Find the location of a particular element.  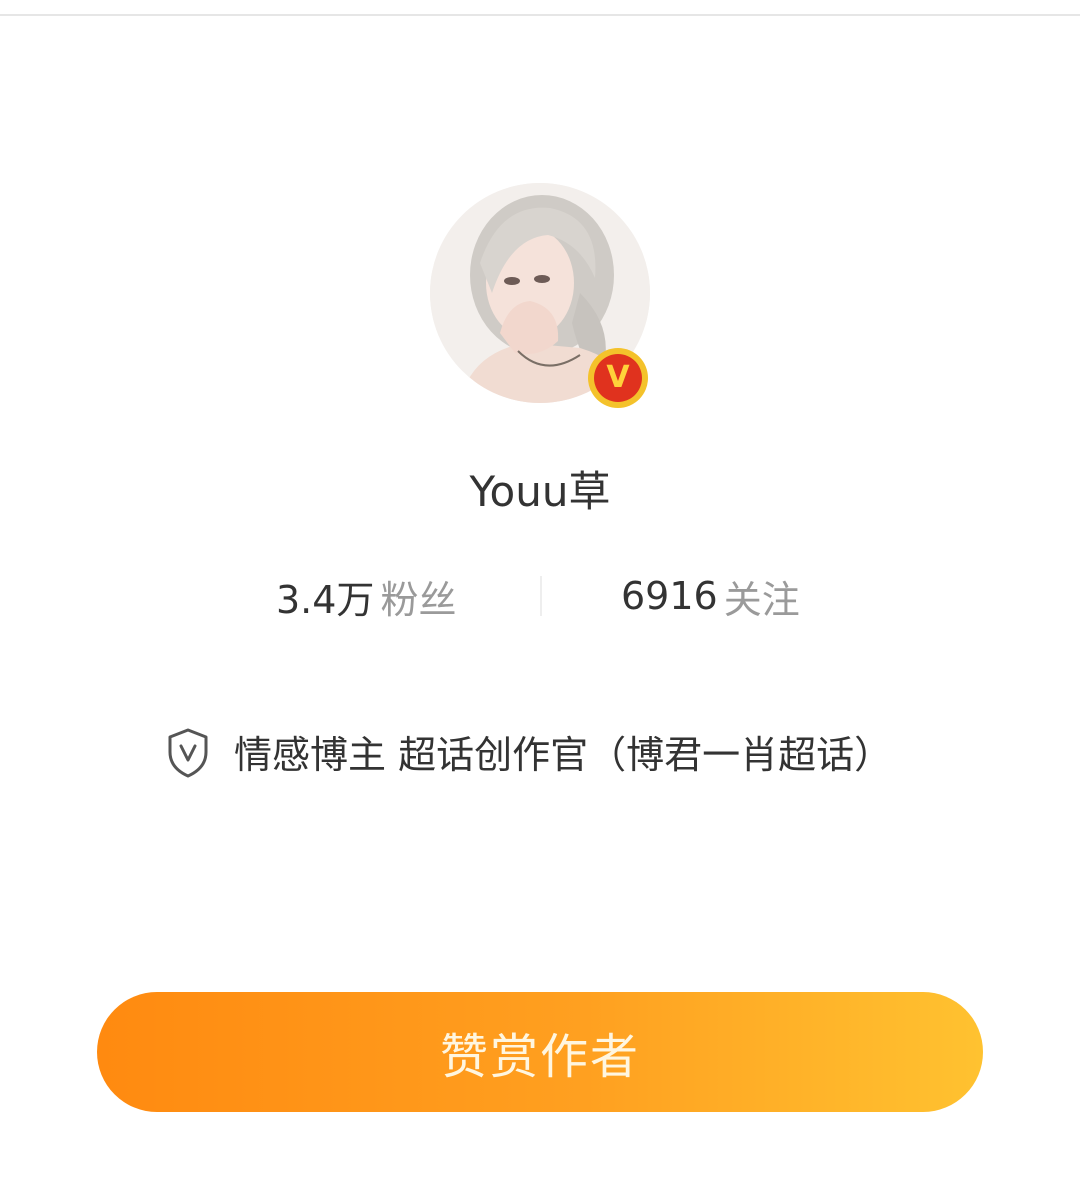

fans-label: 粉丝 is located at coordinates (418, 599).